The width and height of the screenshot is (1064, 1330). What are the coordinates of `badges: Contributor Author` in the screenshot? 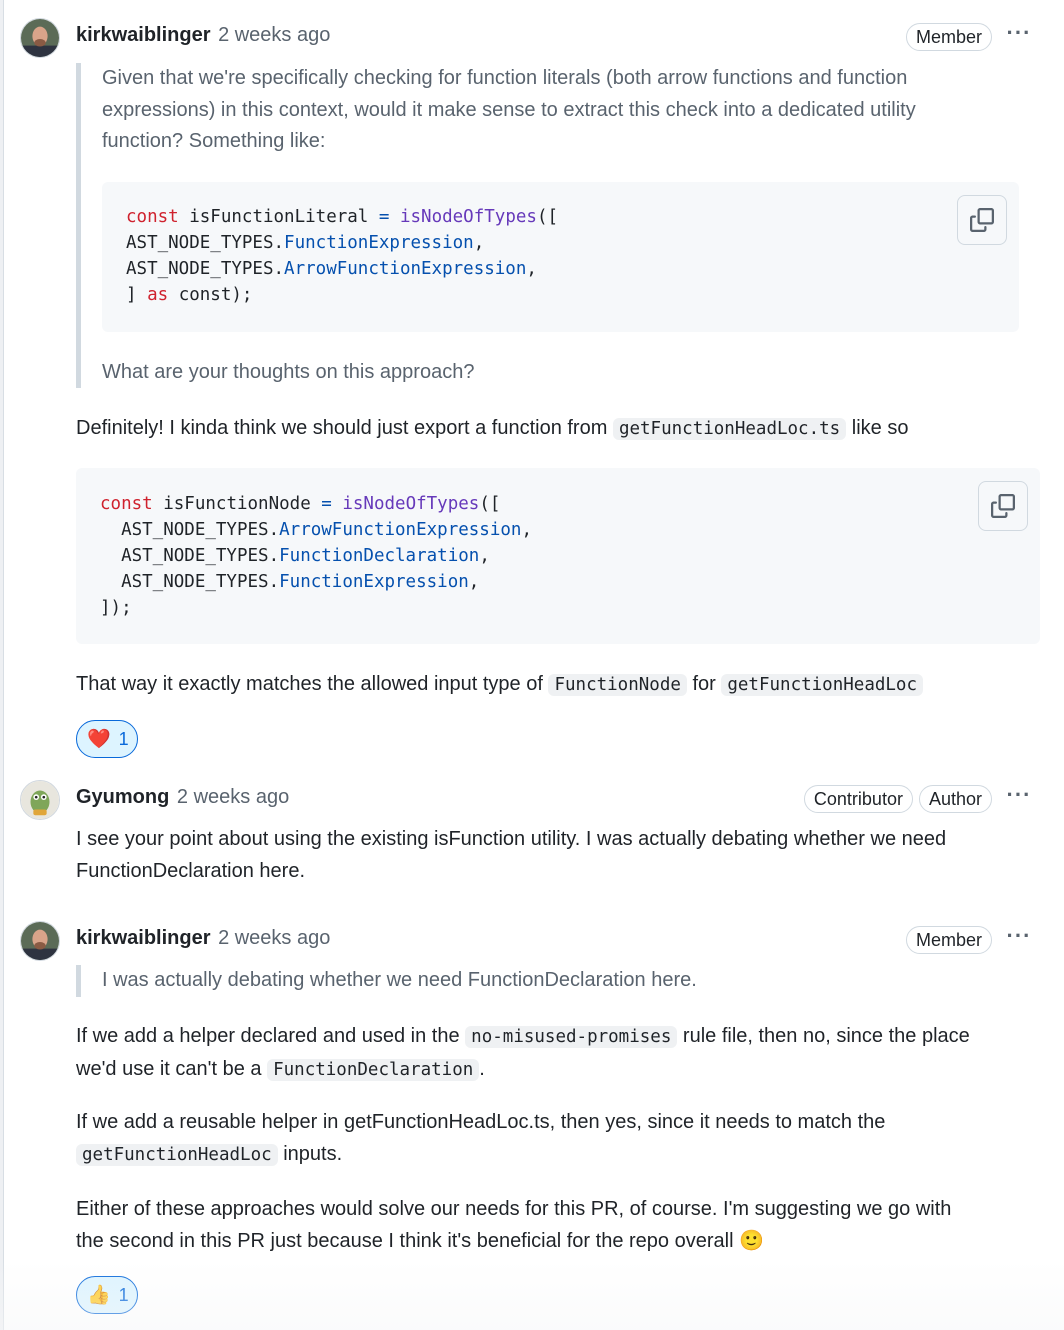 It's located at (897, 799).